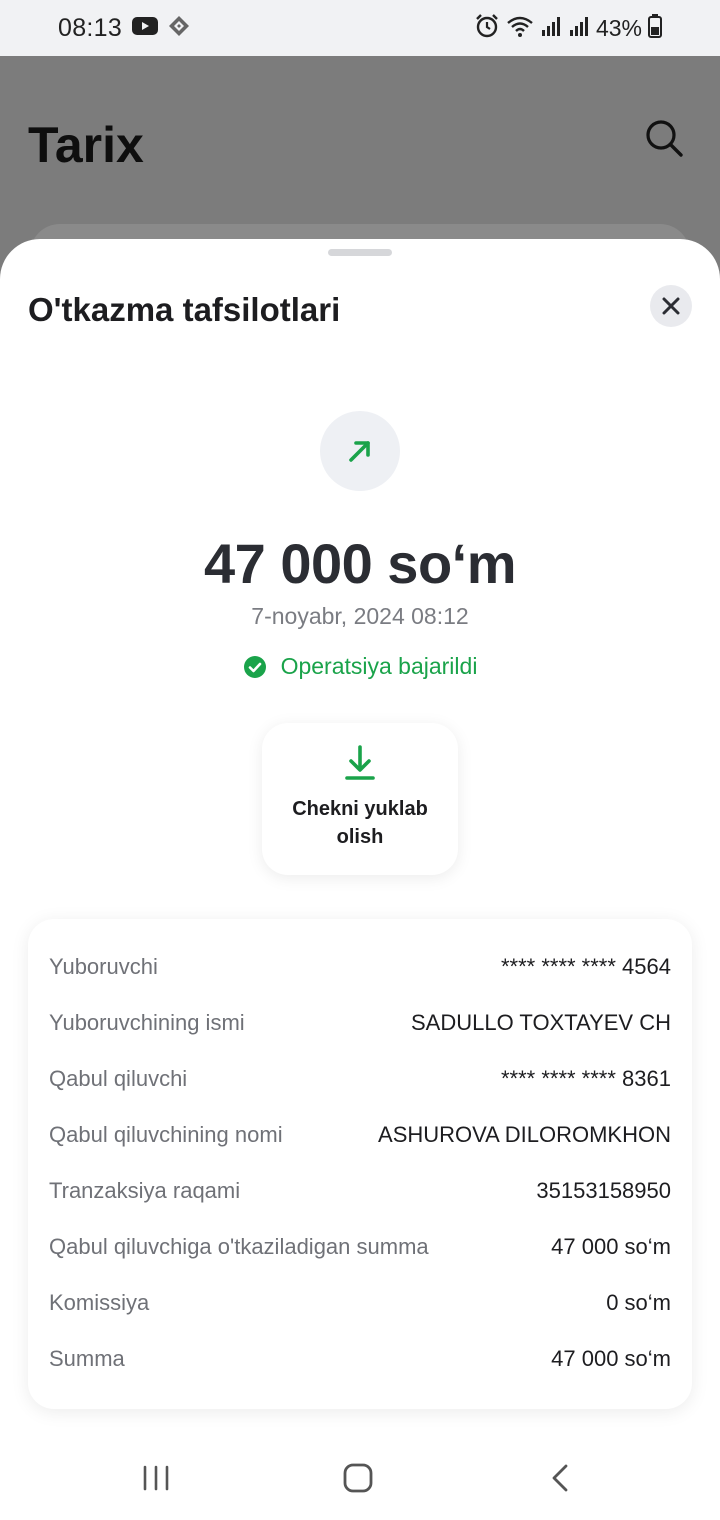 The width and height of the screenshot is (720, 1520). Describe the element at coordinates (360, 967) in the screenshot. I see `detail-row-sender: Yuboruvchi **** **** **** 4564` at that location.